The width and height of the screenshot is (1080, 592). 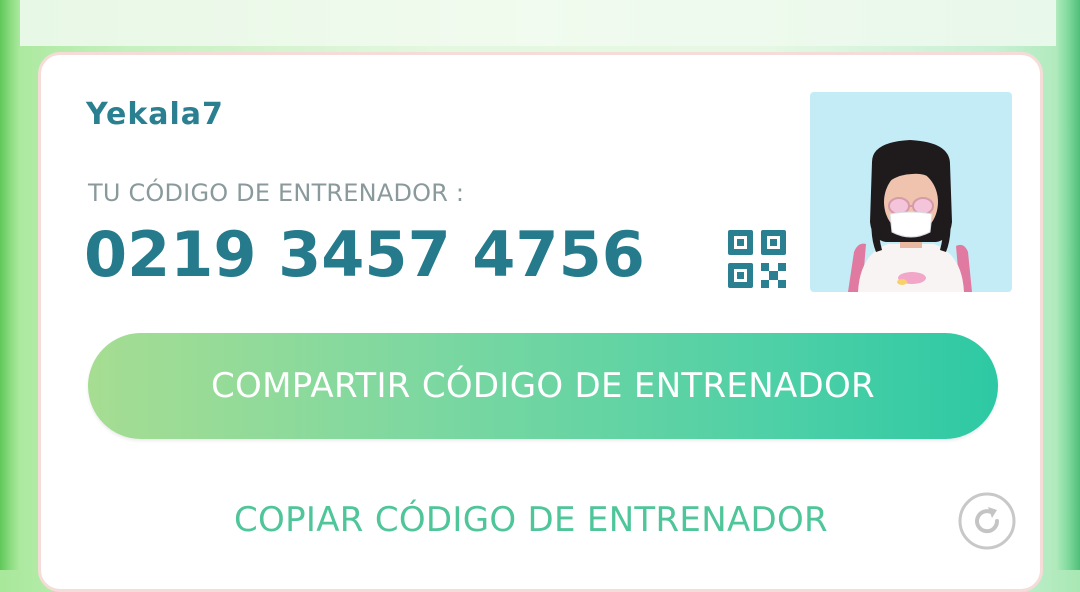 I want to click on qr-code-glyph, so click(x=757, y=259).